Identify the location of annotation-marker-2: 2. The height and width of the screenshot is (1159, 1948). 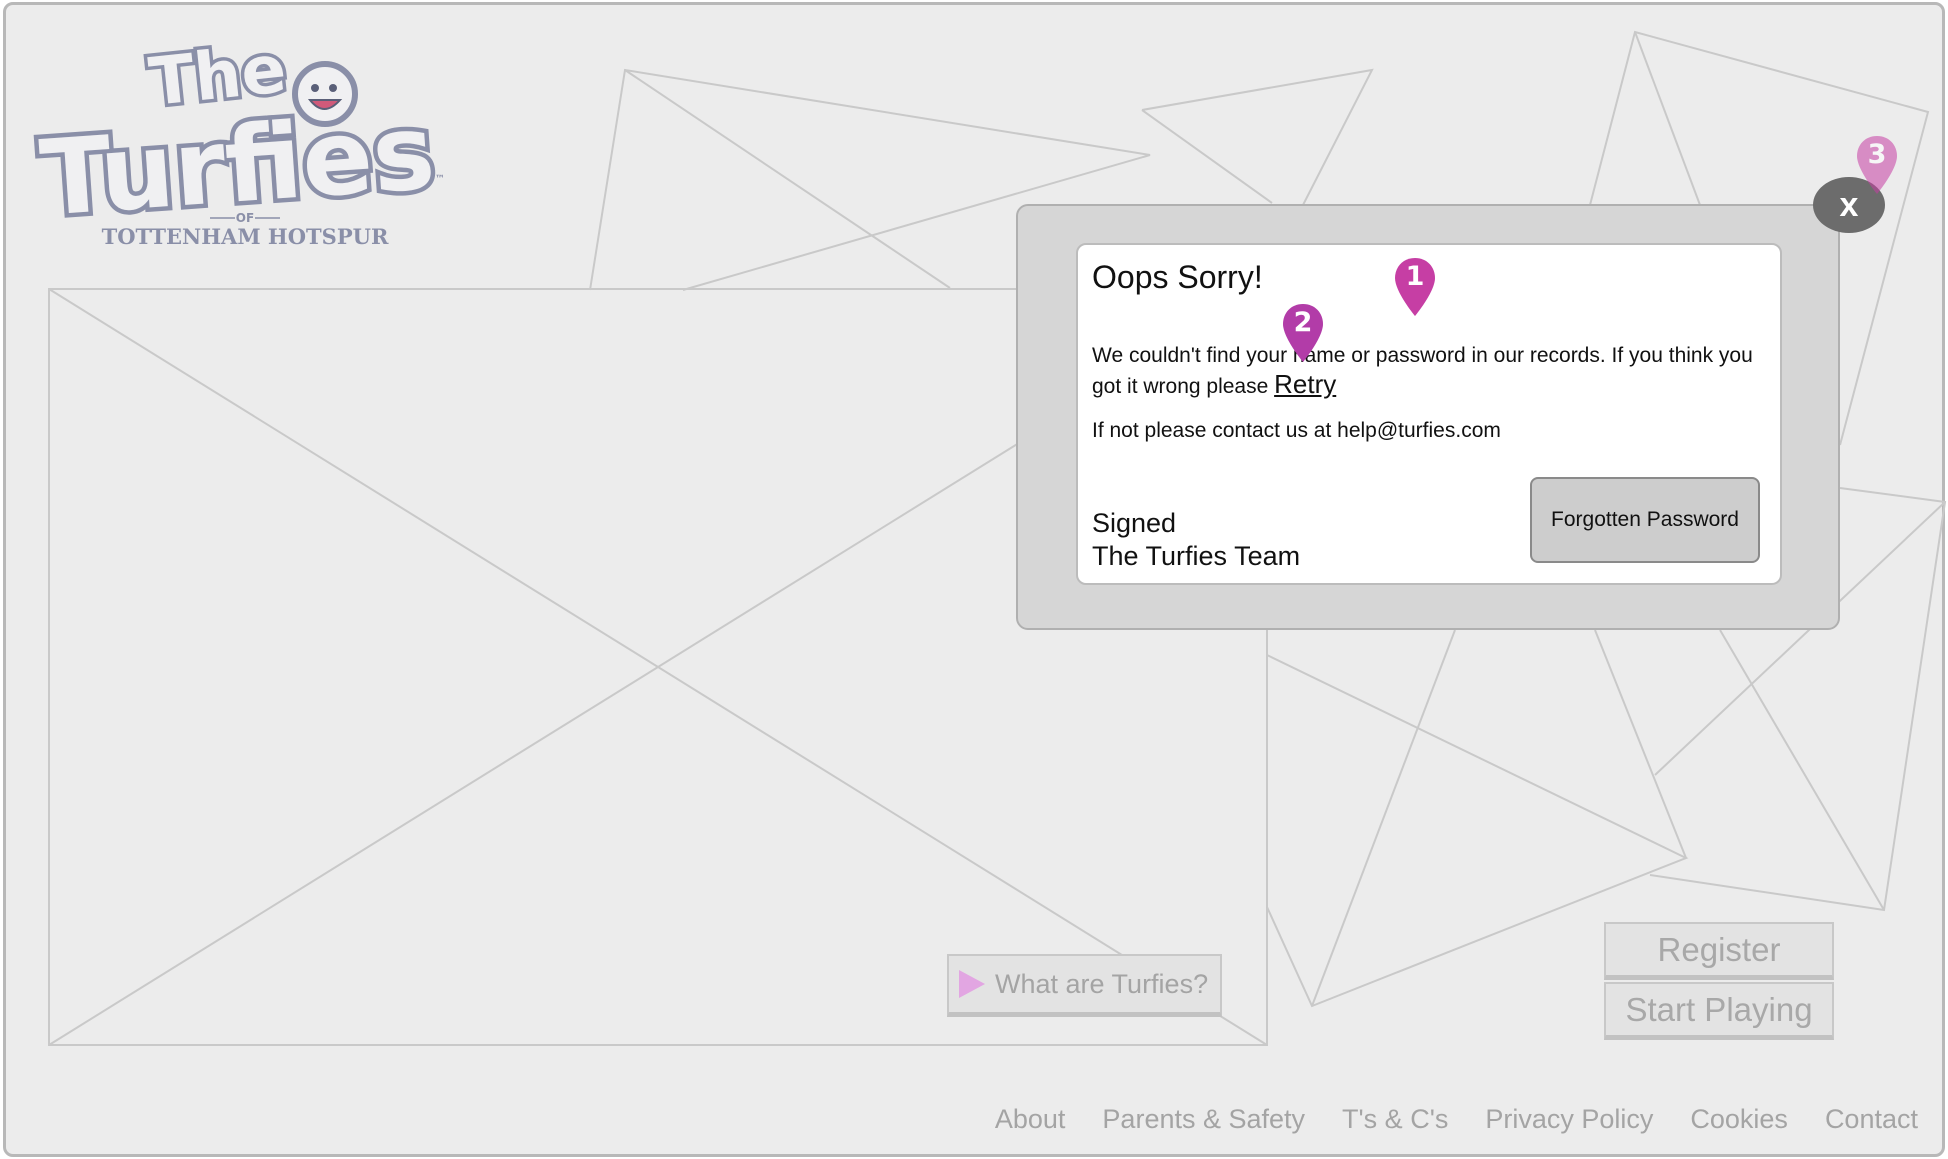
(1303, 333).